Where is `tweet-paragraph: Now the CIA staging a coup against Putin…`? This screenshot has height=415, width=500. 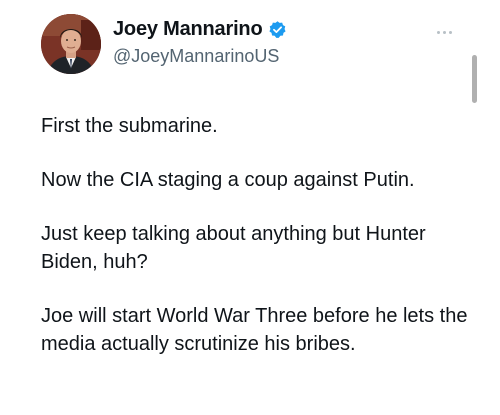 tweet-paragraph: Now the CIA staging a coup against Putin… is located at coordinates (228, 180).